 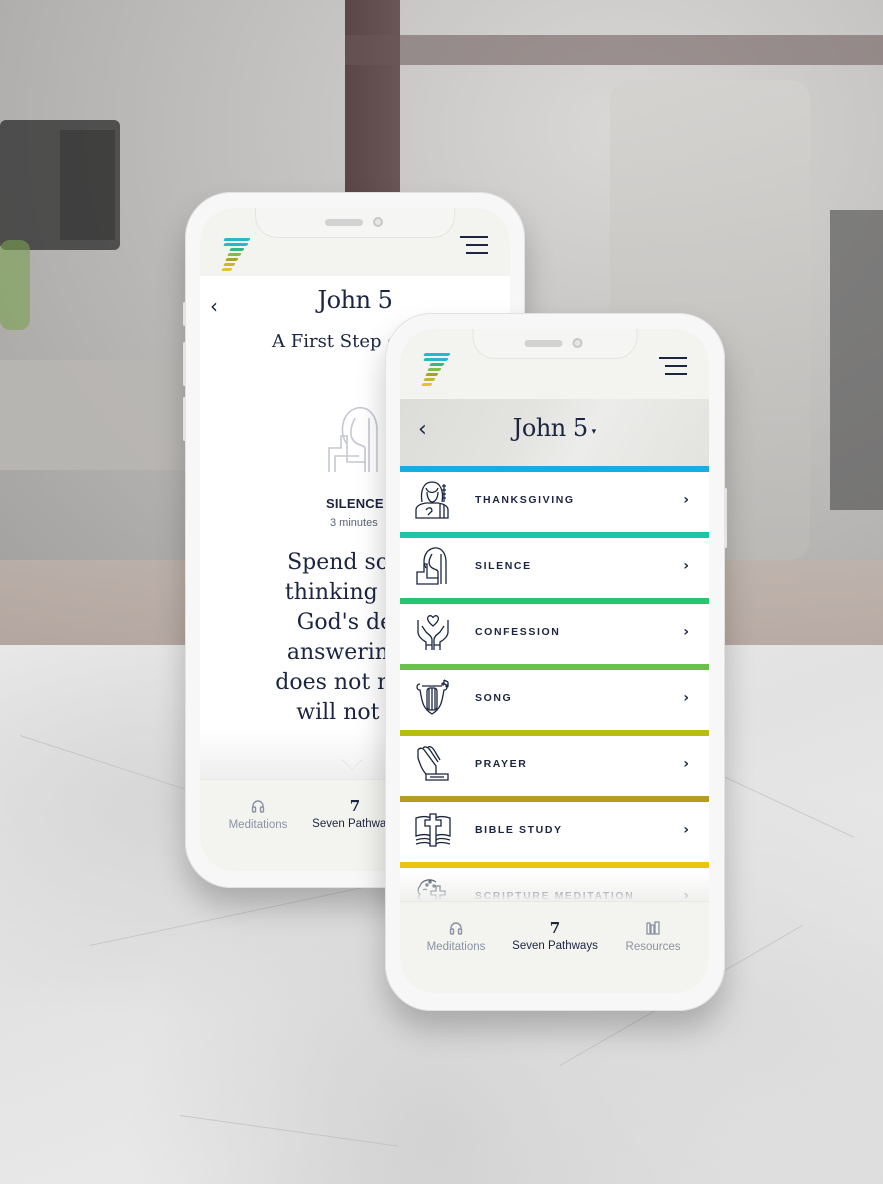 I want to click on caret-down-icon: ▾, so click(x=594, y=431).